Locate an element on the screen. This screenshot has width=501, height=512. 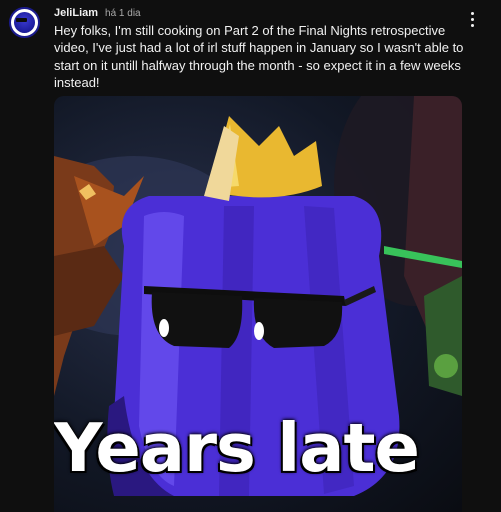
avatar-sunglasses is located at coordinates (21, 20).